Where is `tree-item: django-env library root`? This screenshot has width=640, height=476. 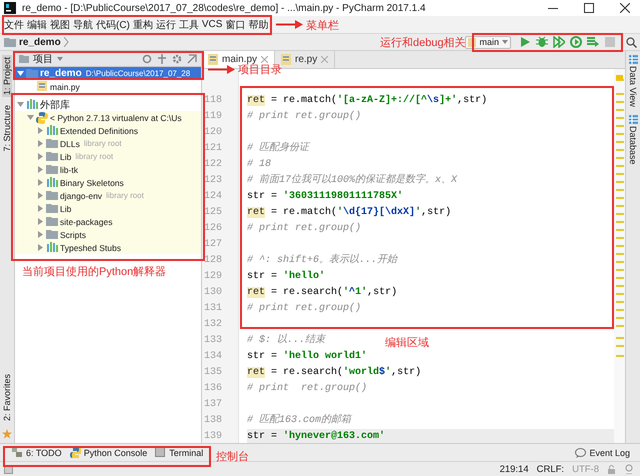
tree-item: django-env library root is located at coordinates (108, 195).